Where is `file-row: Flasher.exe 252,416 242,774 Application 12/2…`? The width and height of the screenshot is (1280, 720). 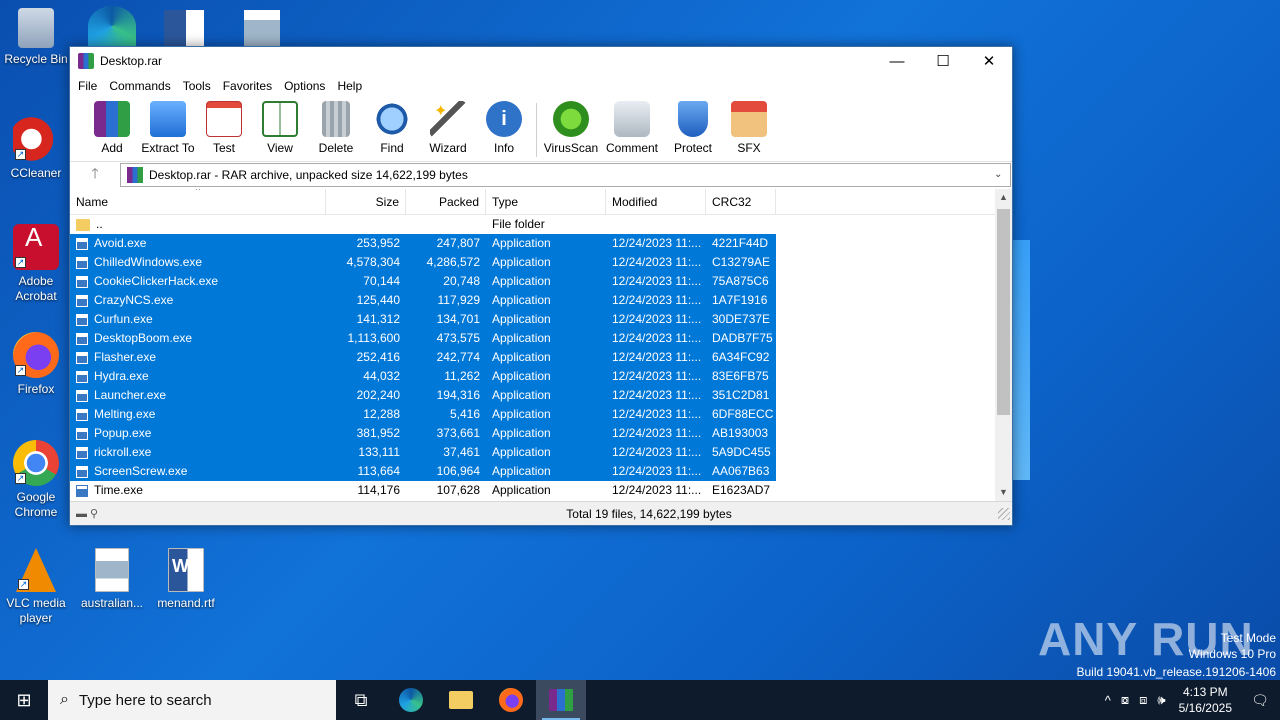
file-row: Flasher.exe 252,416 242,774 Application 12/2… is located at coordinates (533, 357).